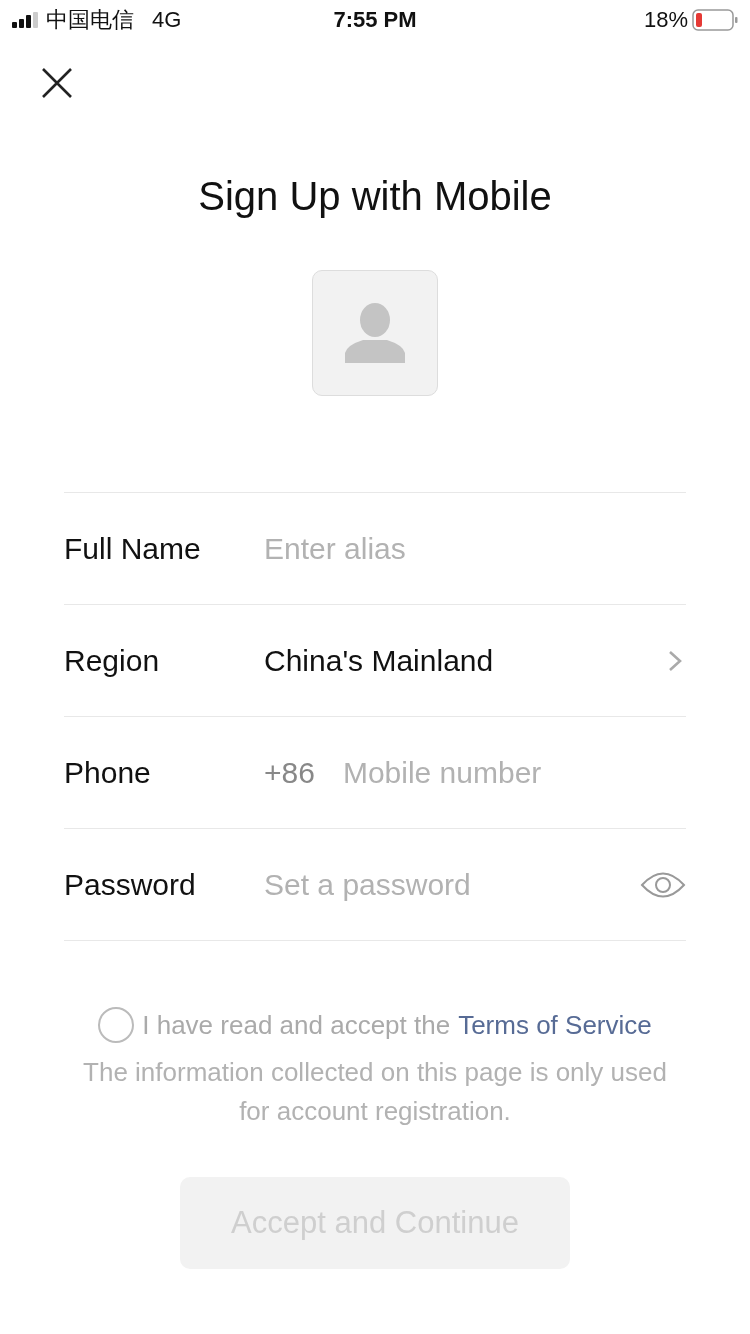 The height and width of the screenshot is (1334, 750). Describe the element at coordinates (25, 20) in the screenshot. I see `signal-icon` at that location.